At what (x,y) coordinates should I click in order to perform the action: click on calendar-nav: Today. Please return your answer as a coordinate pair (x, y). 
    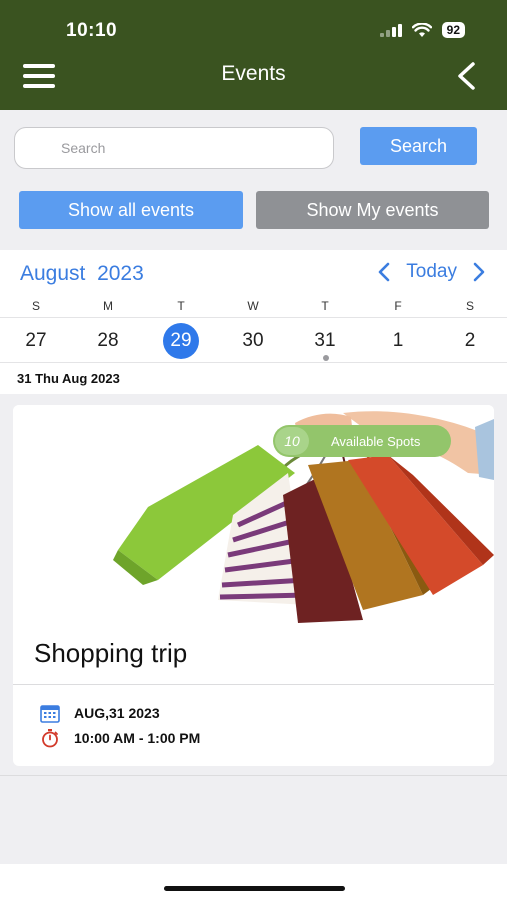
    Looking at the image, I should click on (431, 272).